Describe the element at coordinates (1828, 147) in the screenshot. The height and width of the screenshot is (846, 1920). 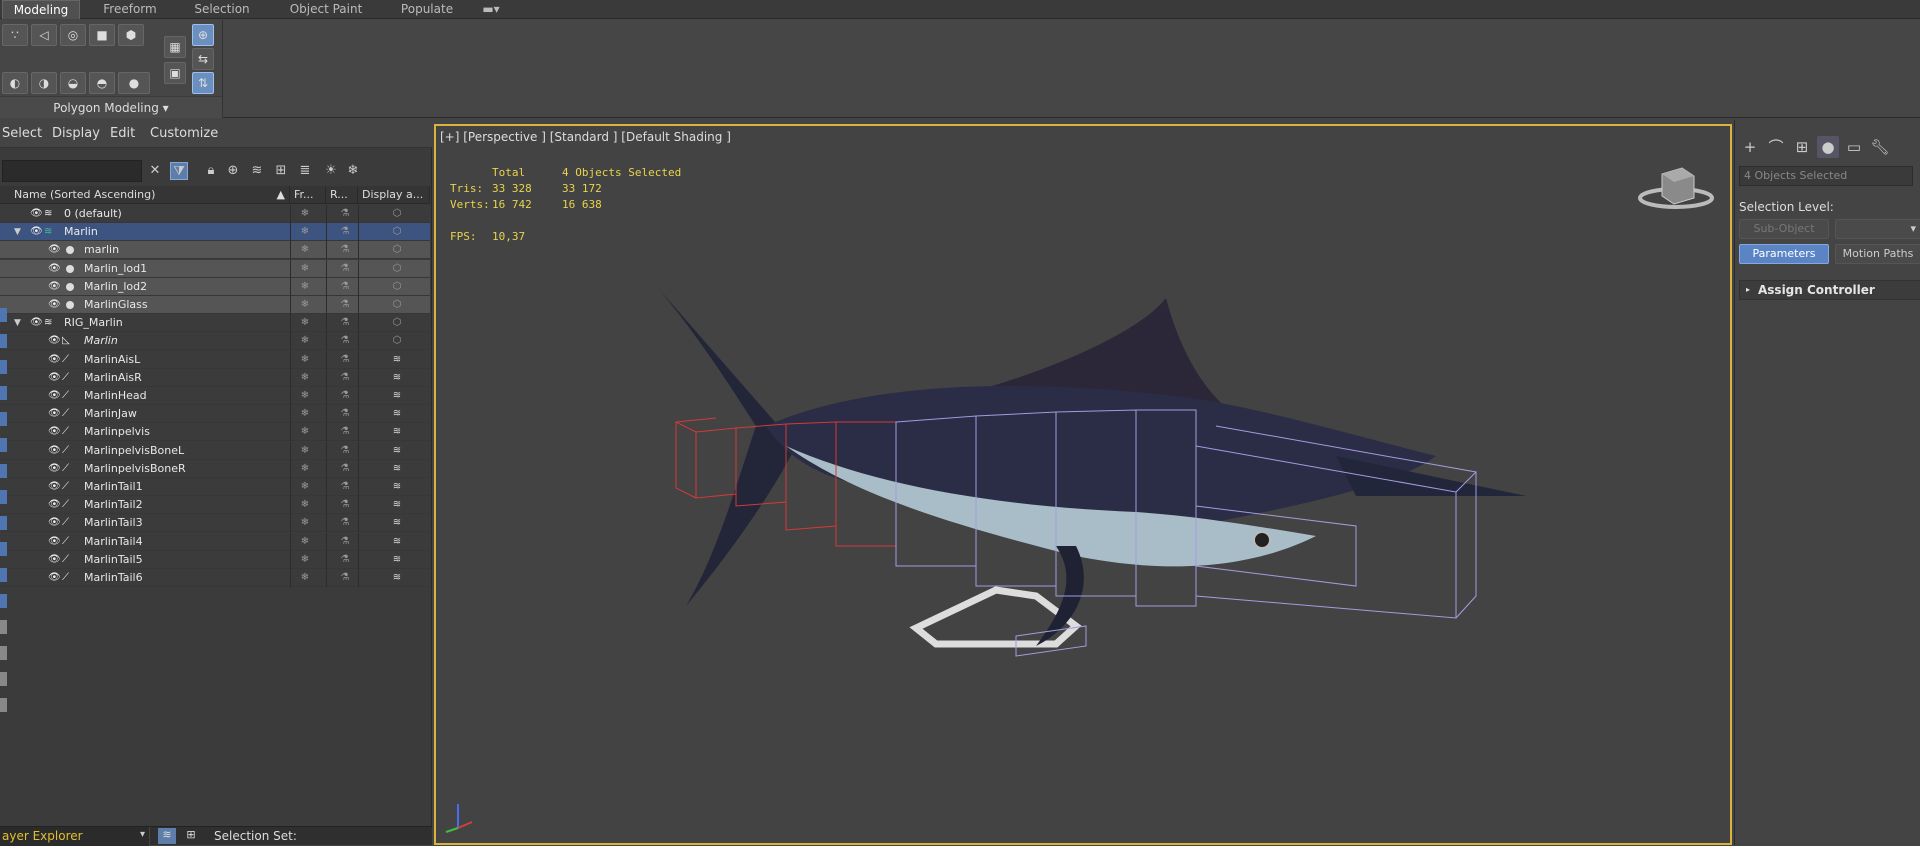
I see `motion-icon: ●` at that location.